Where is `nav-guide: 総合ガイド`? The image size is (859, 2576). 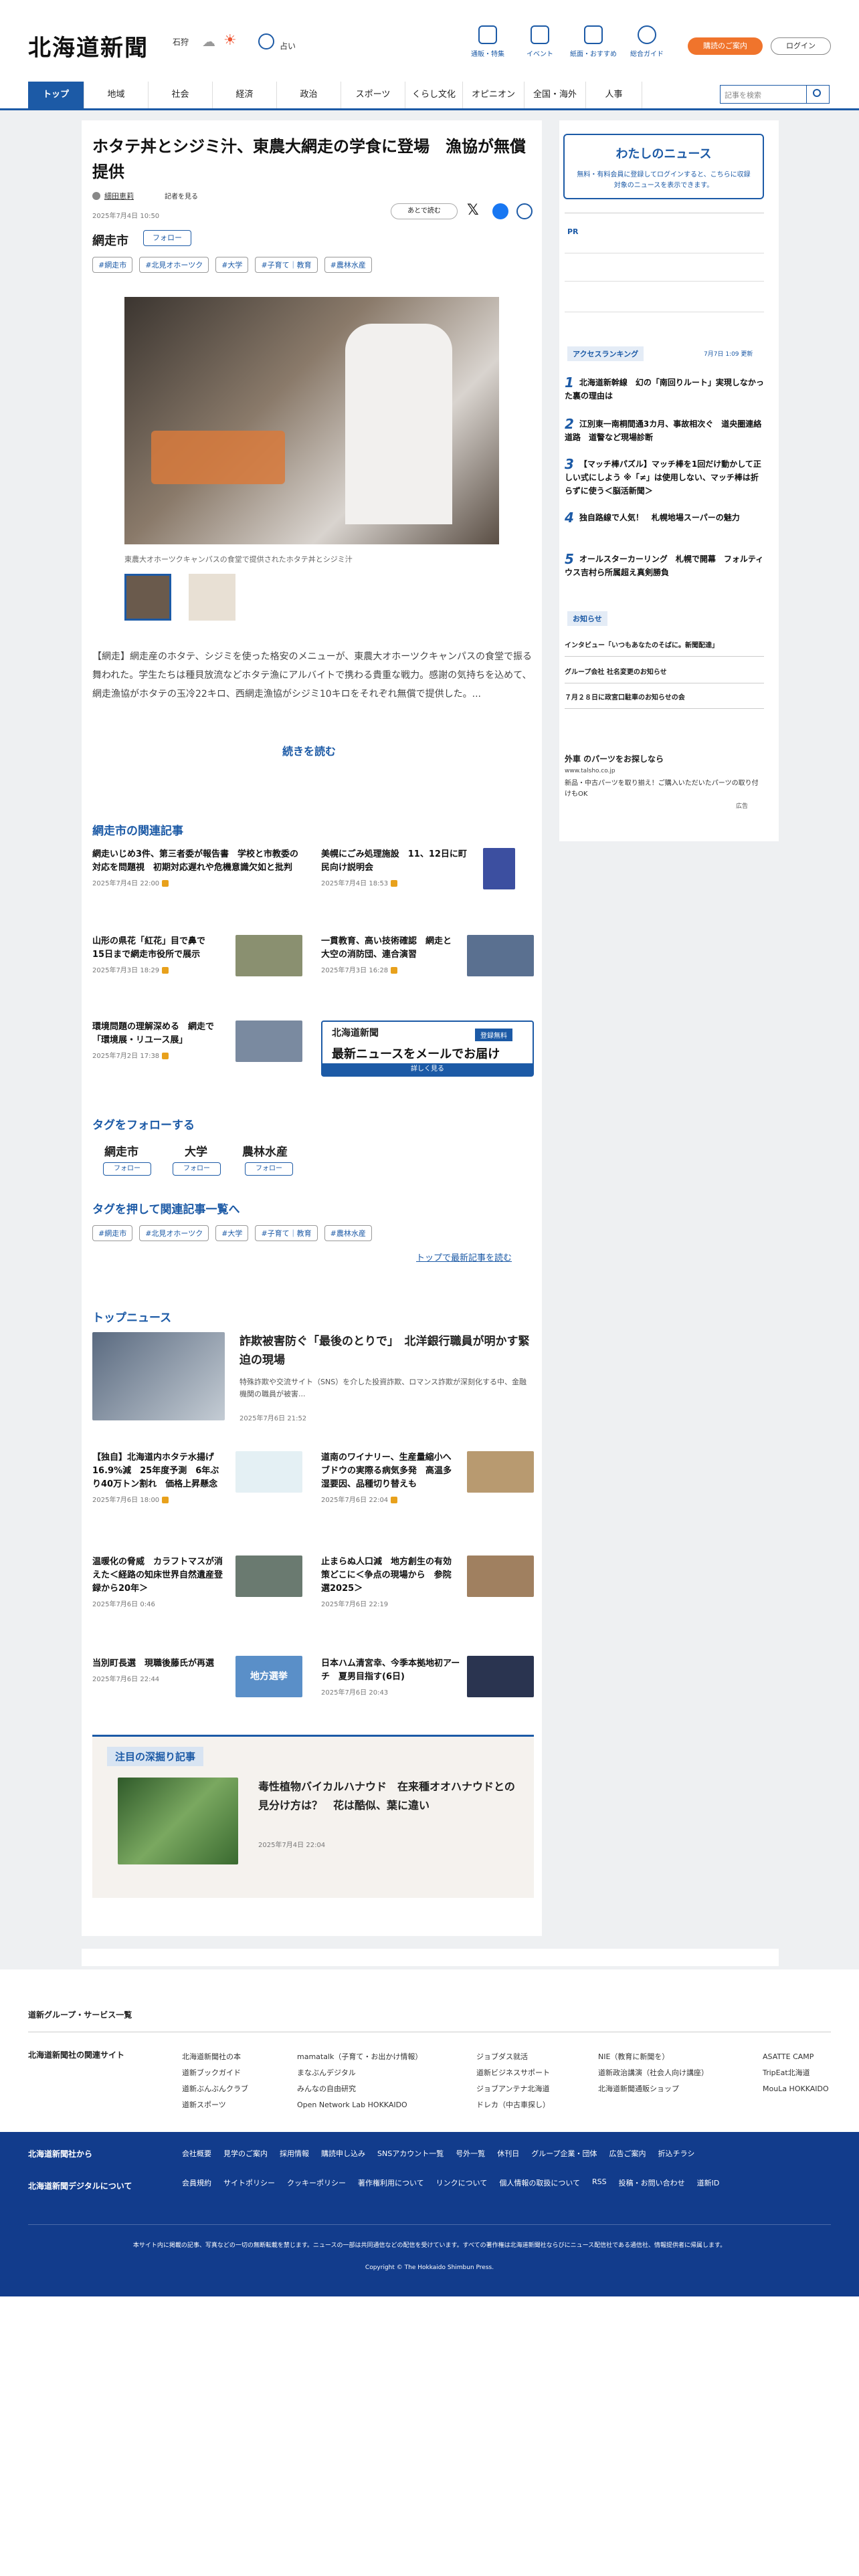 nav-guide: 総合ガイド is located at coordinates (647, 41).